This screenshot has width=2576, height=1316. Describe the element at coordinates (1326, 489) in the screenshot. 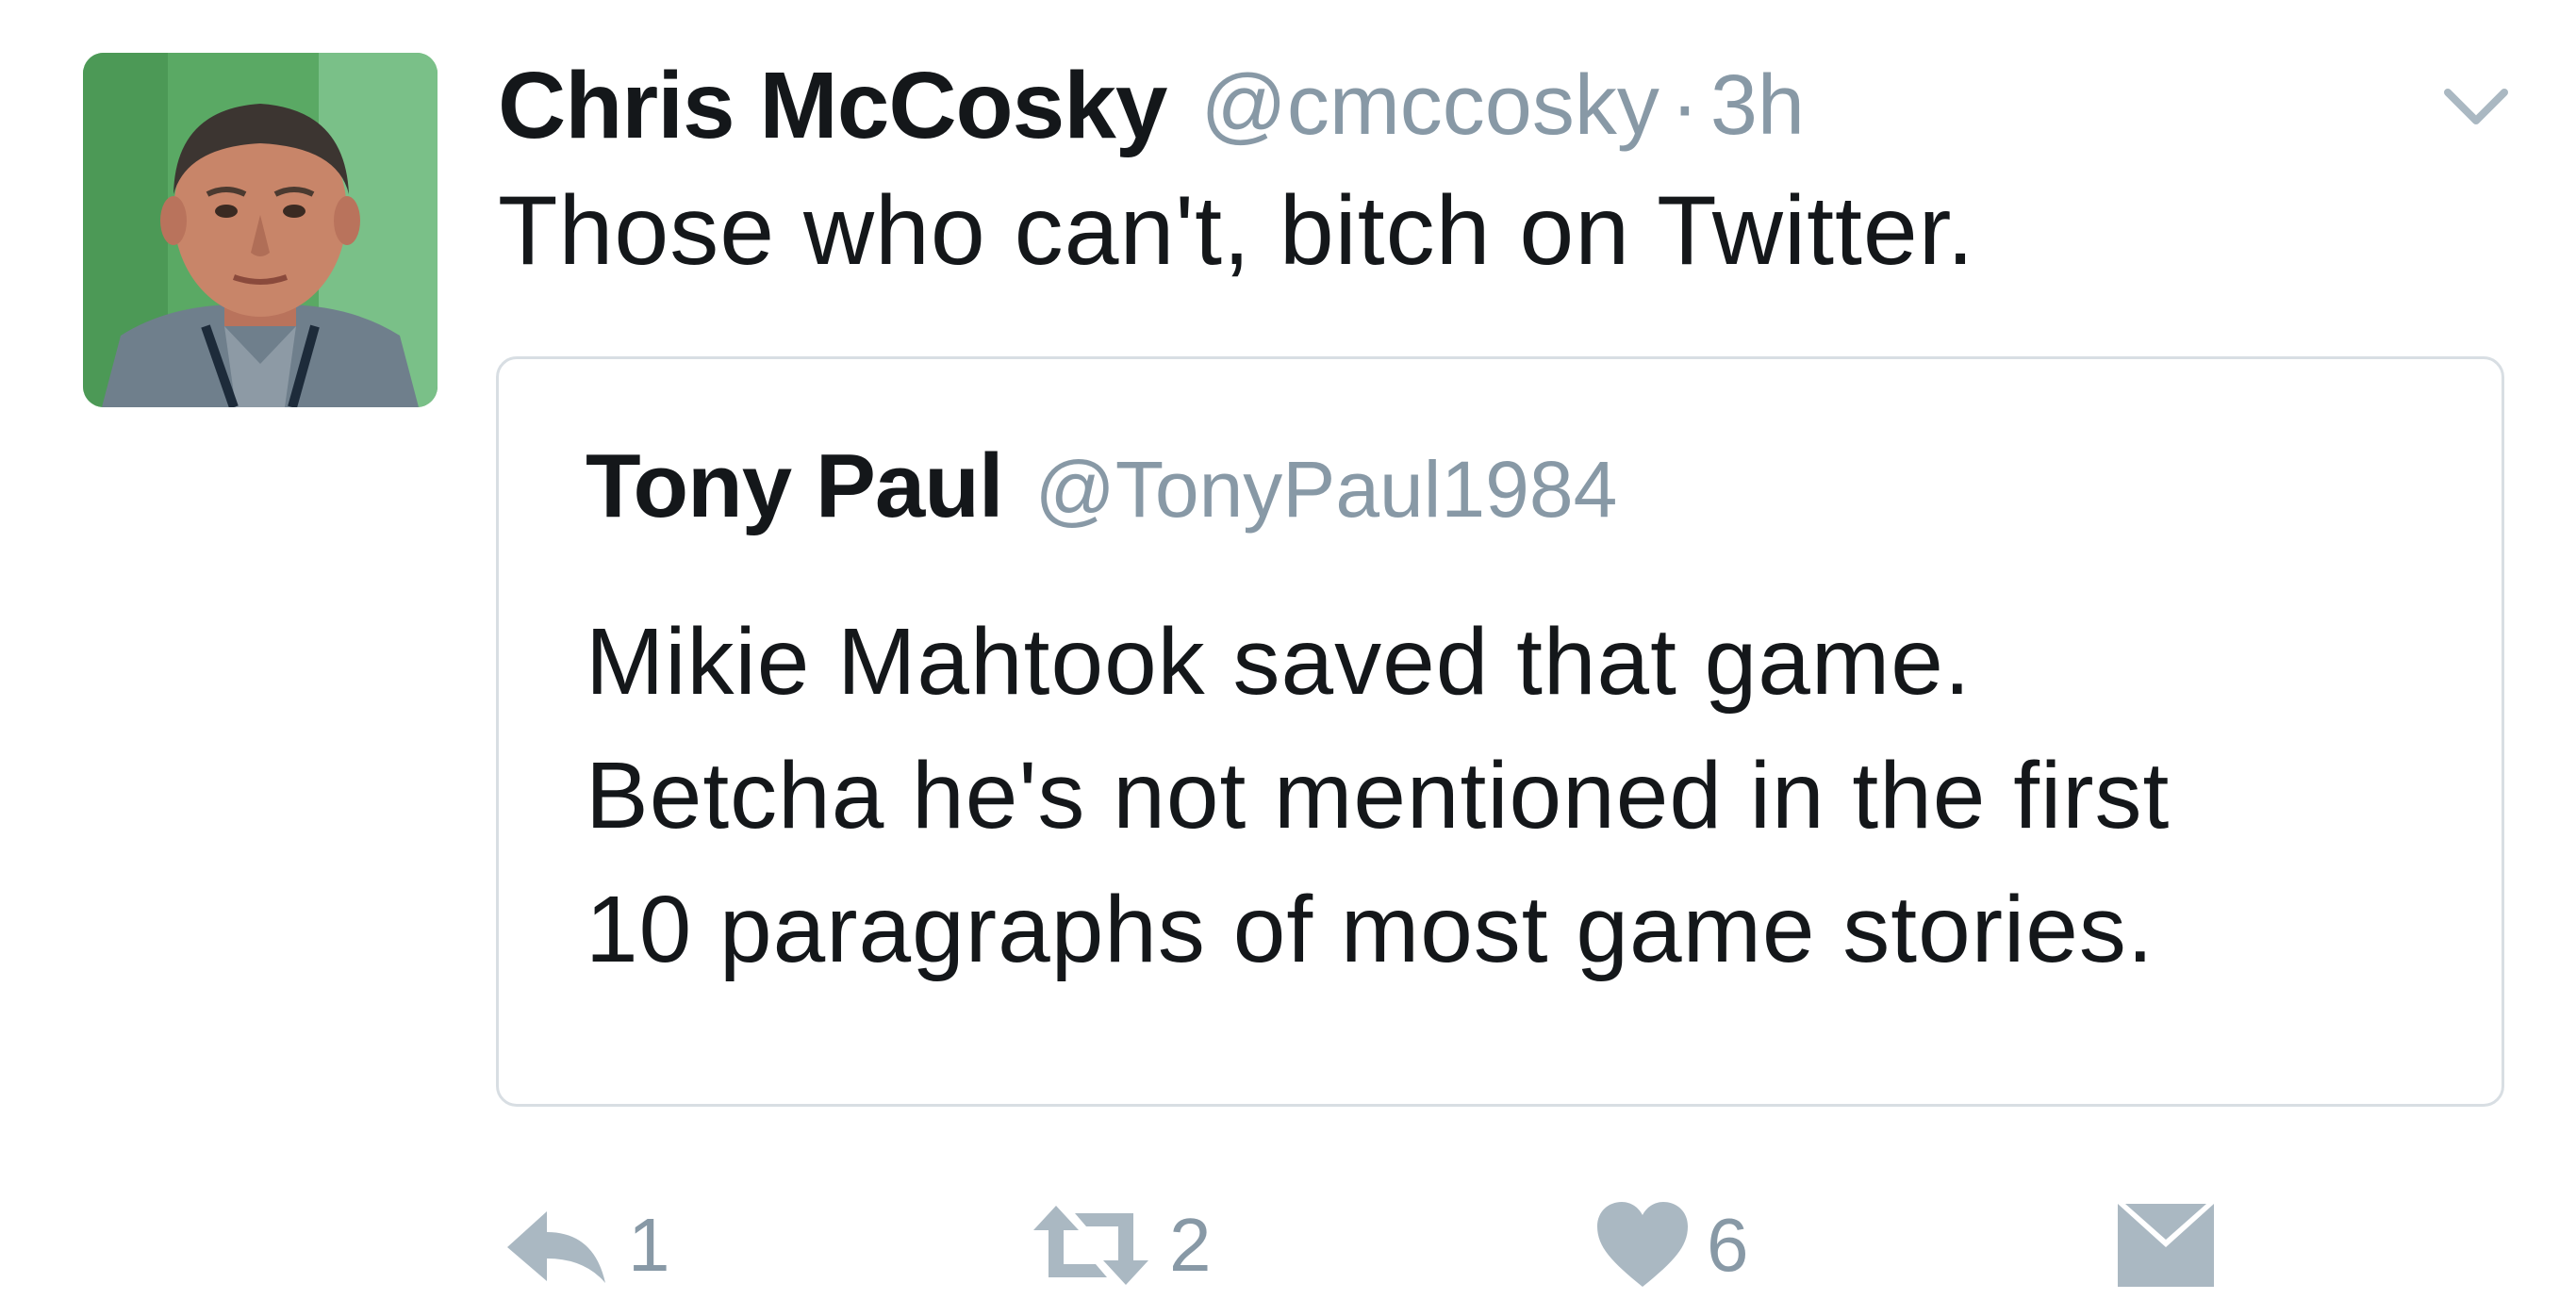

I see `quoted-author-handle: @TonyPaul1984` at that location.